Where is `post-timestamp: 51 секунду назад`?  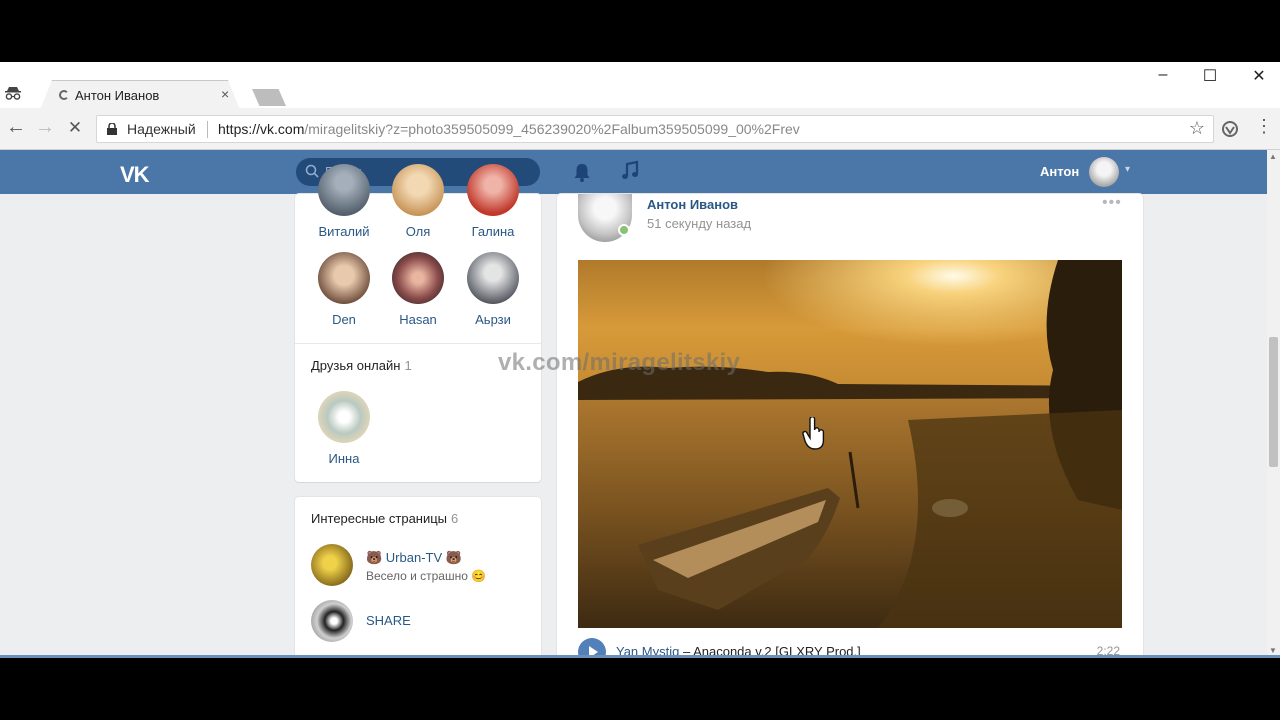
post-timestamp: 51 секунду назад is located at coordinates (699, 223).